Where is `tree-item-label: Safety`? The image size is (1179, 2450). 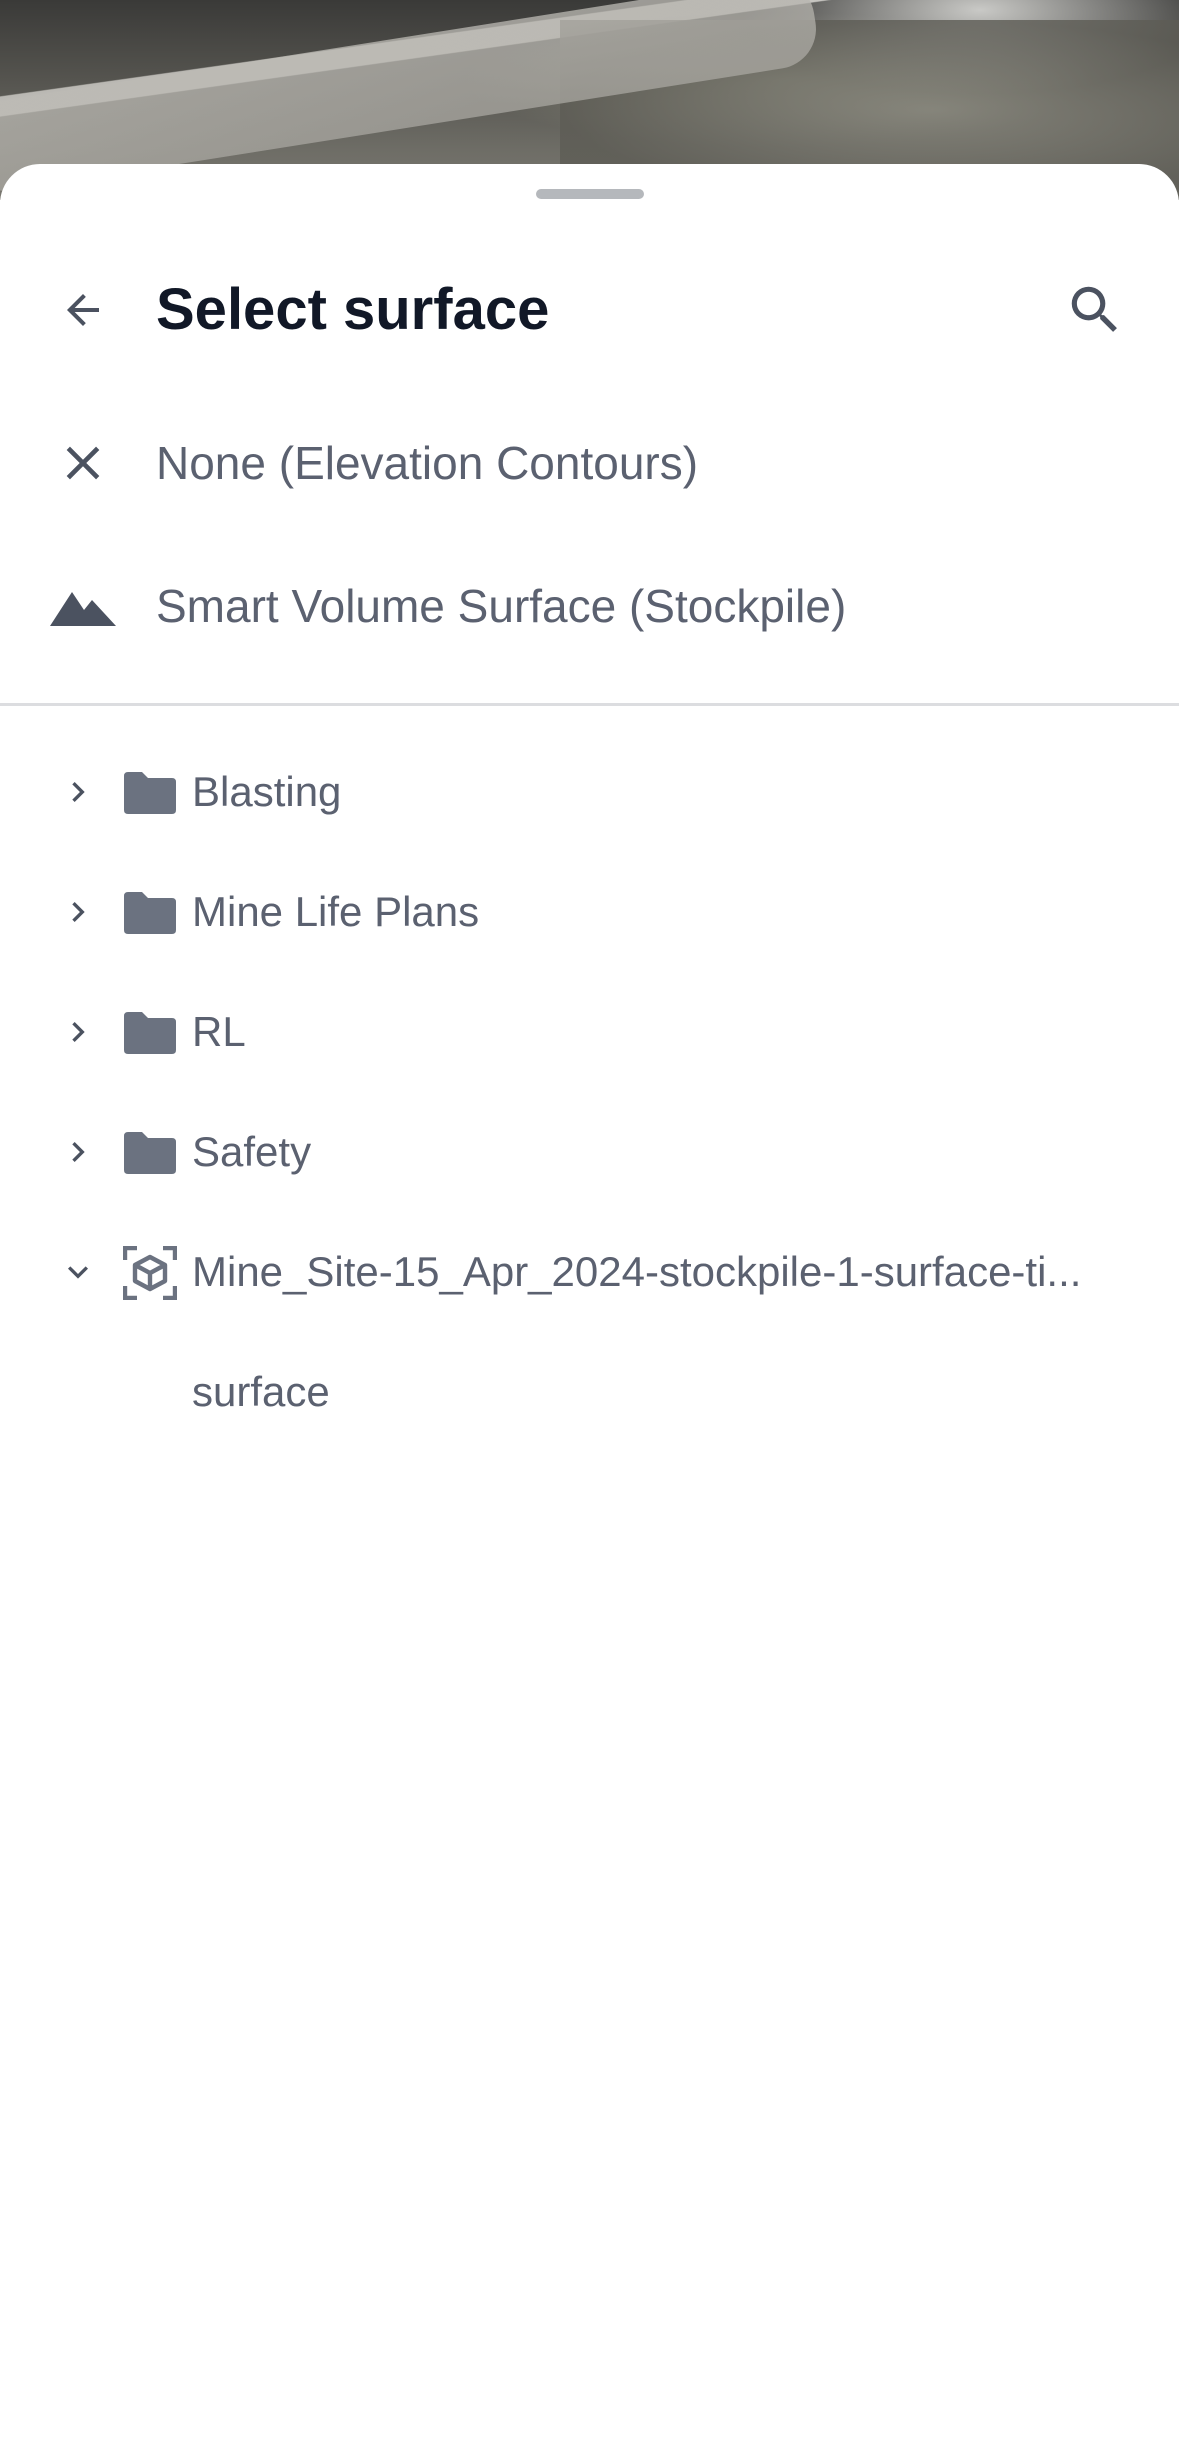 tree-item-label: Safety is located at coordinates (252, 1151).